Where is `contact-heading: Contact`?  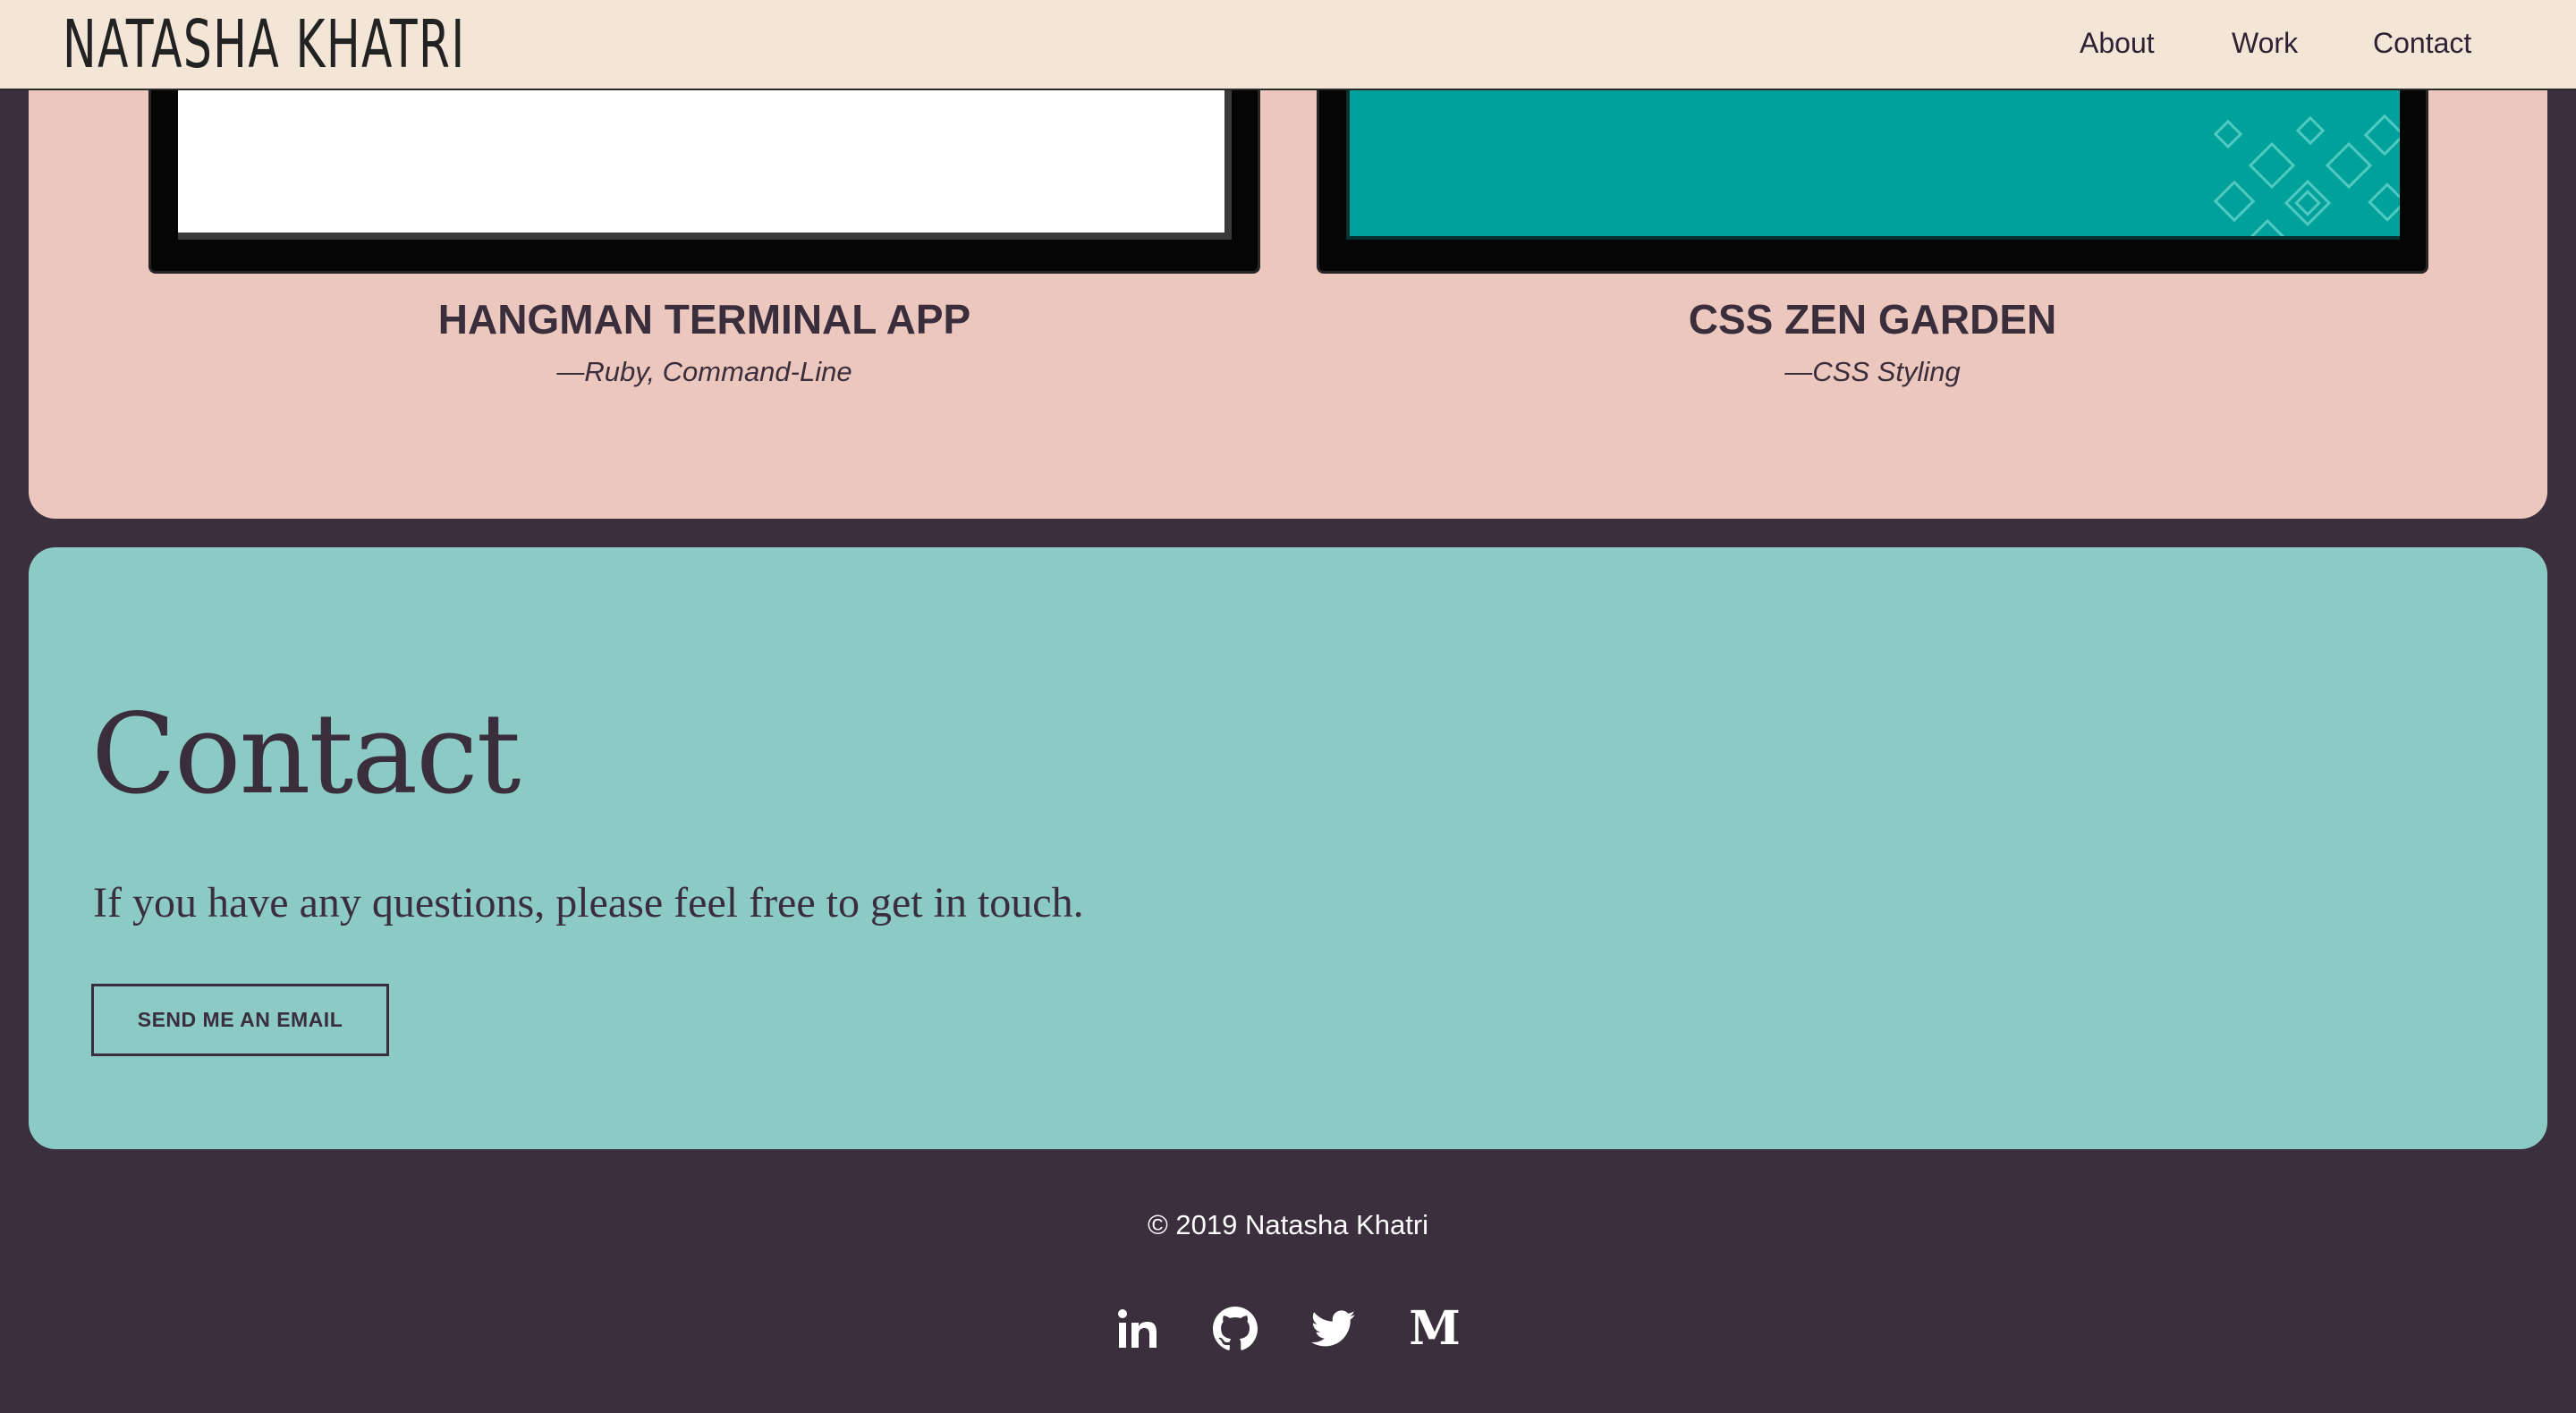
contact-heading: Contact is located at coordinates (306, 754).